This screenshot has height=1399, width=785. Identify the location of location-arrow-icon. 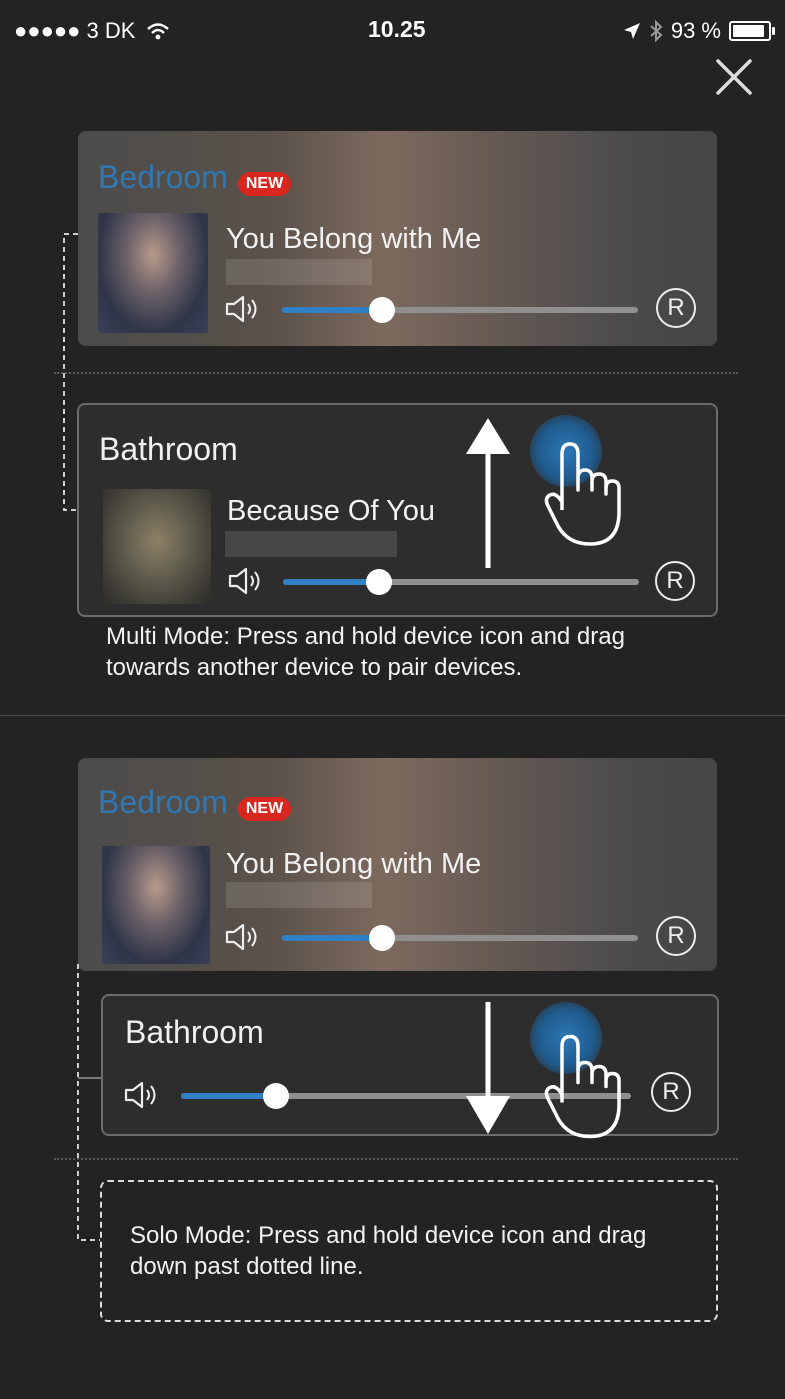
(631, 31).